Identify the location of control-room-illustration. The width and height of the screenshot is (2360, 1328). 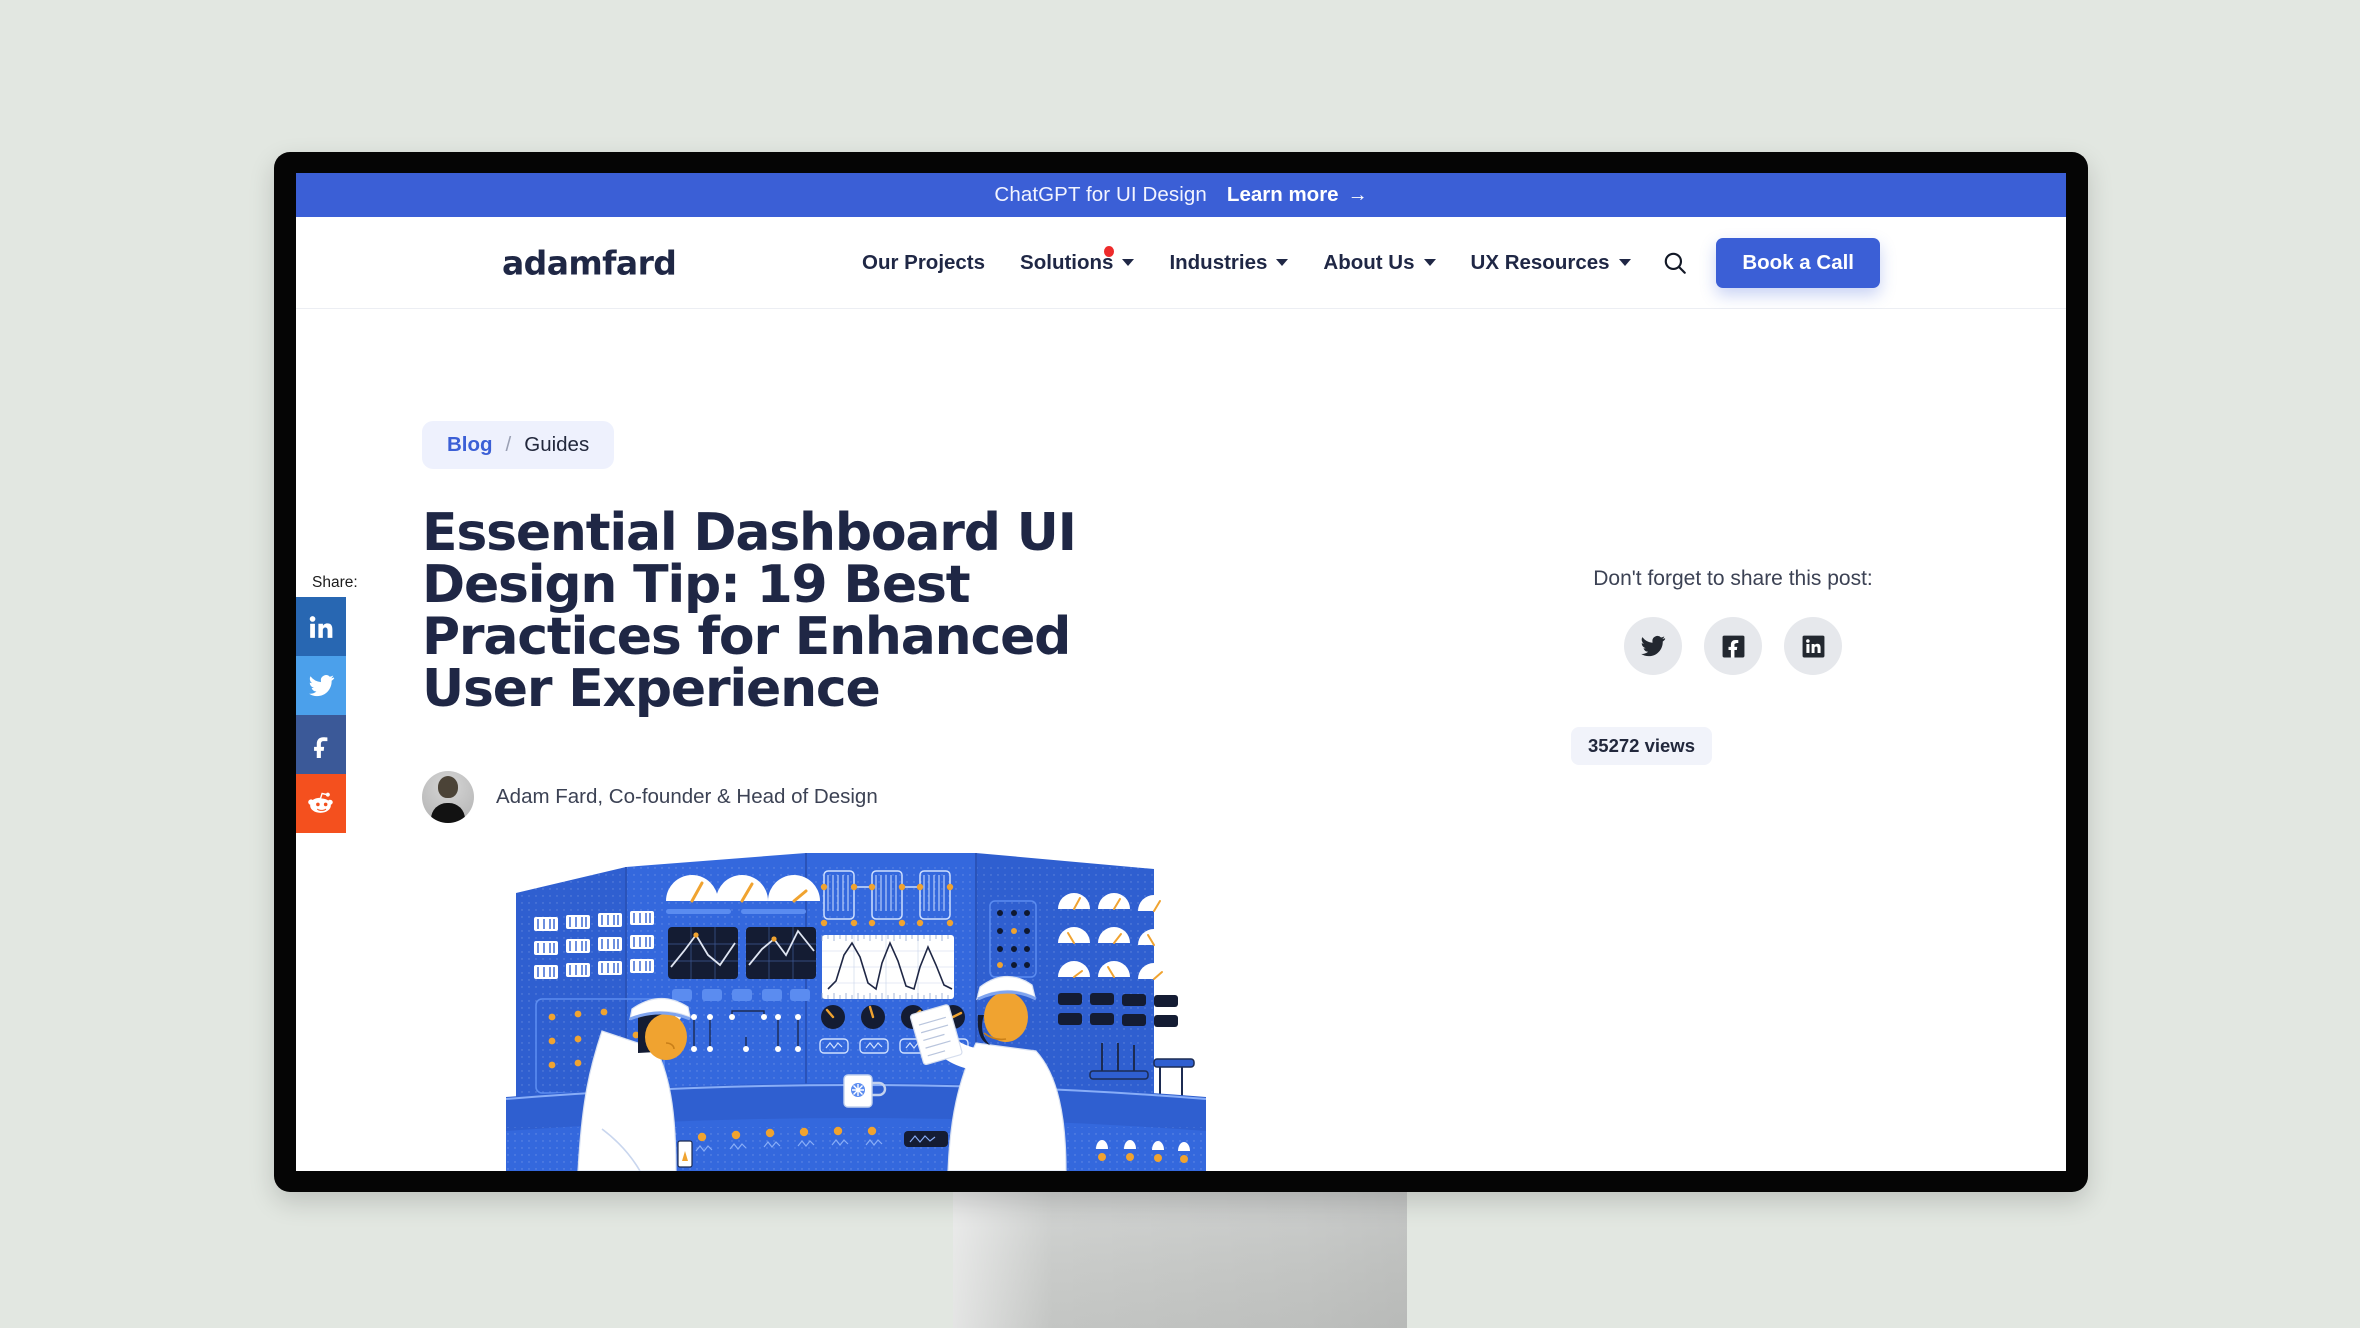
(856, 1001).